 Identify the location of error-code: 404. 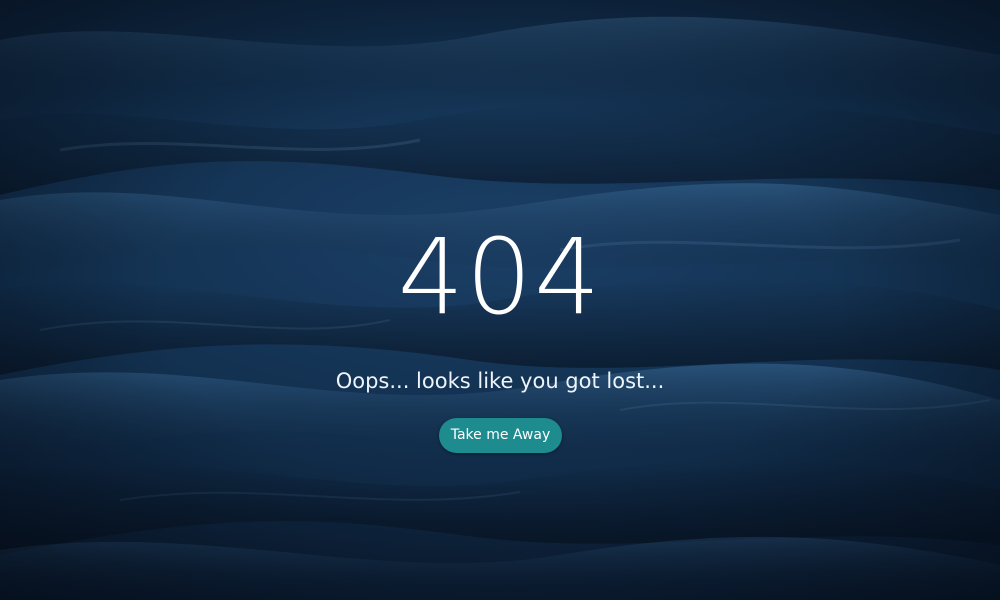
(500, 277).